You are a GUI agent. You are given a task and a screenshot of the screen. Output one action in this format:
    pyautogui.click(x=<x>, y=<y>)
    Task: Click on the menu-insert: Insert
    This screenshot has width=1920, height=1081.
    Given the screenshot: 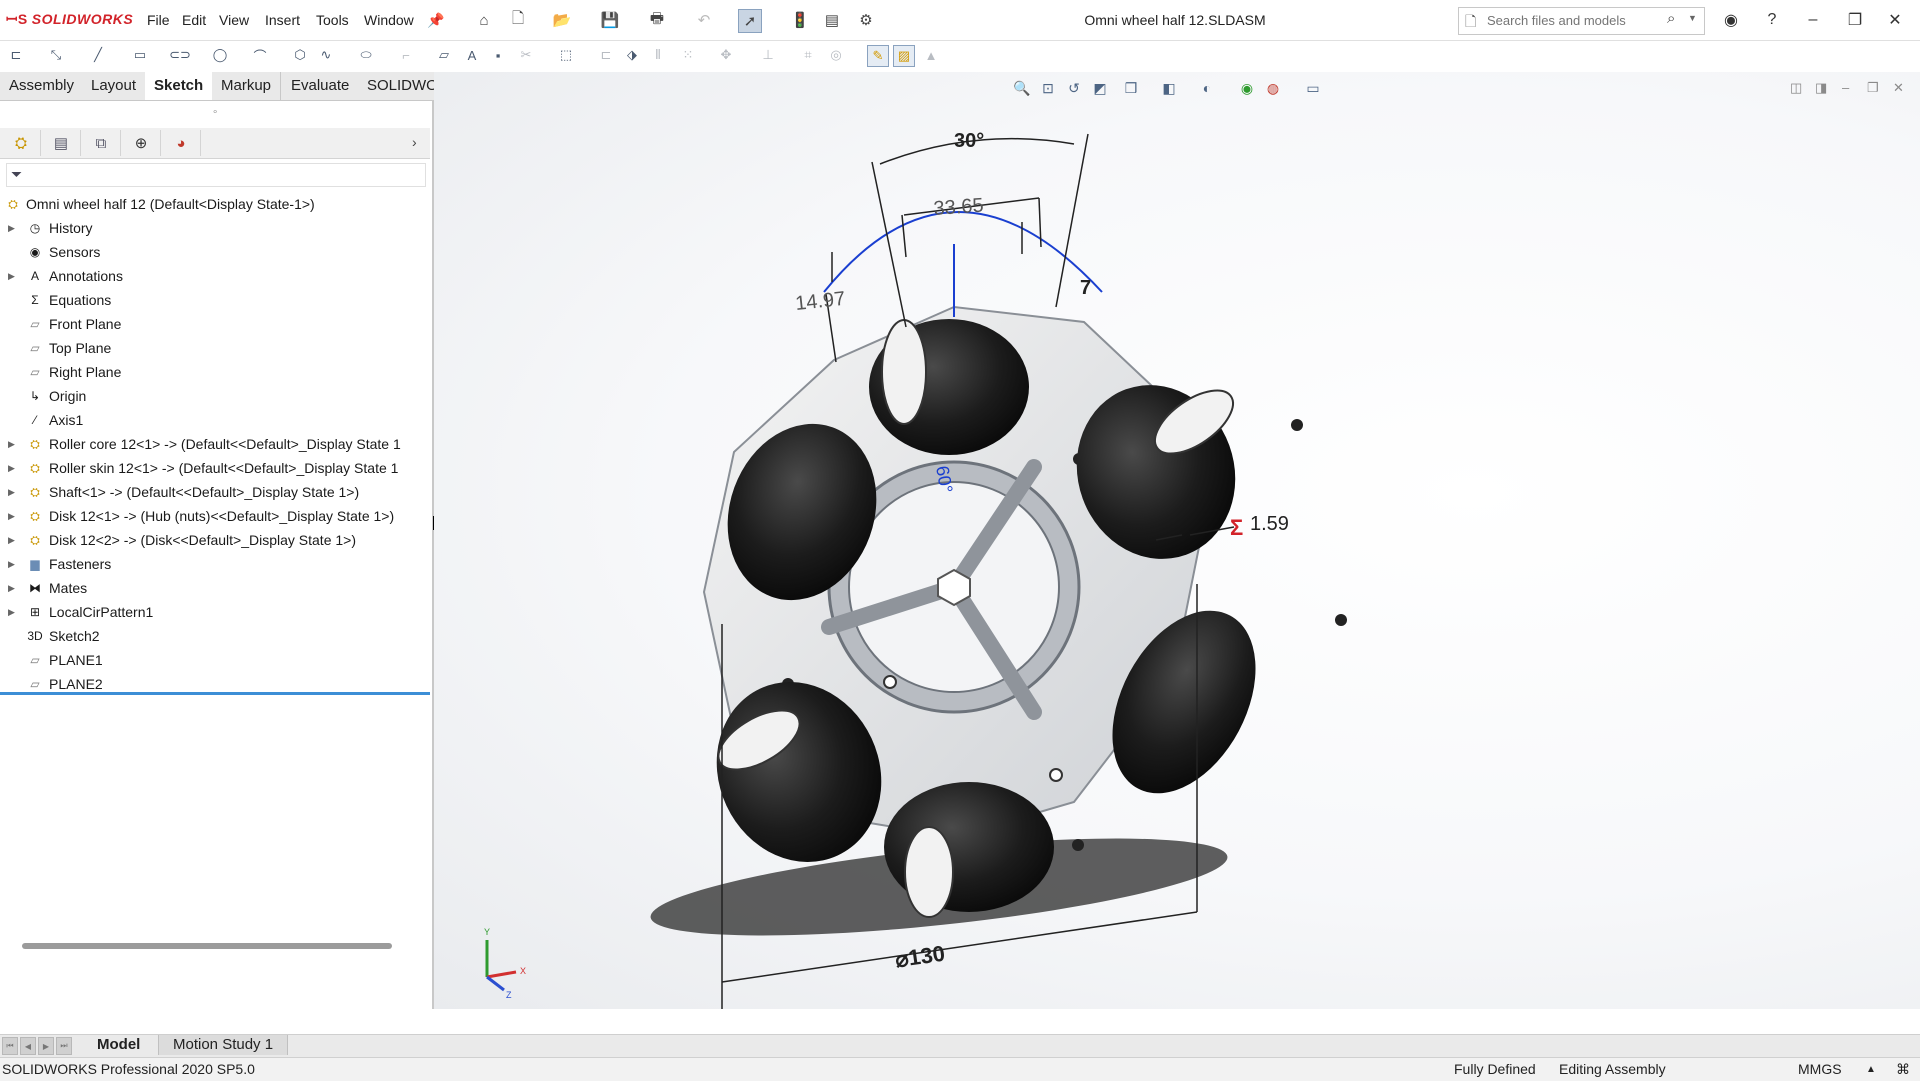 What is the action you would take?
    pyautogui.click(x=282, y=20)
    